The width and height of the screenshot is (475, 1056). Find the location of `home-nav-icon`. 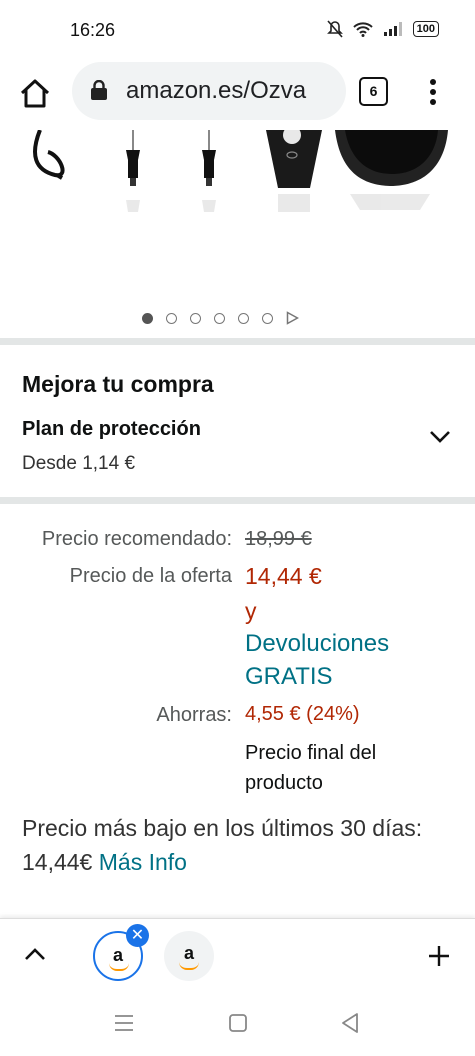

home-nav-icon is located at coordinates (238, 1023).